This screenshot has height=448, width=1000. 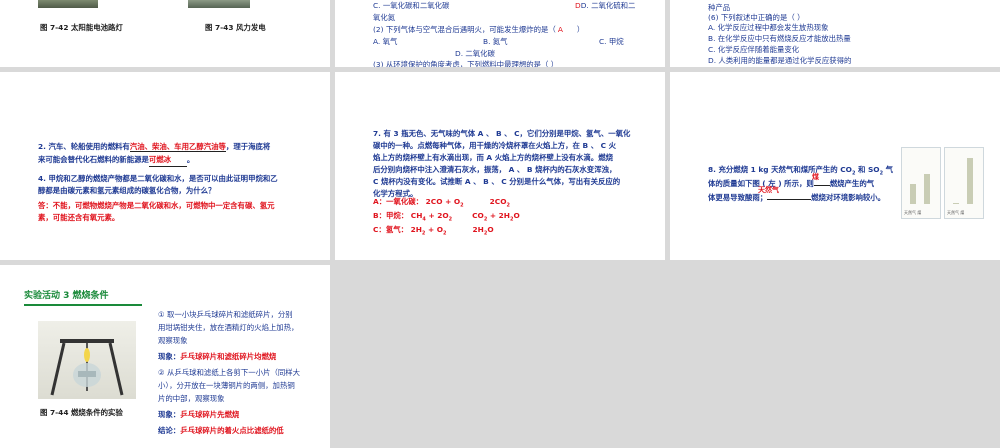 What do you see at coordinates (391, 215) in the screenshot?
I see `equation-label: B：甲烷：` at bounding box center [391, 215].